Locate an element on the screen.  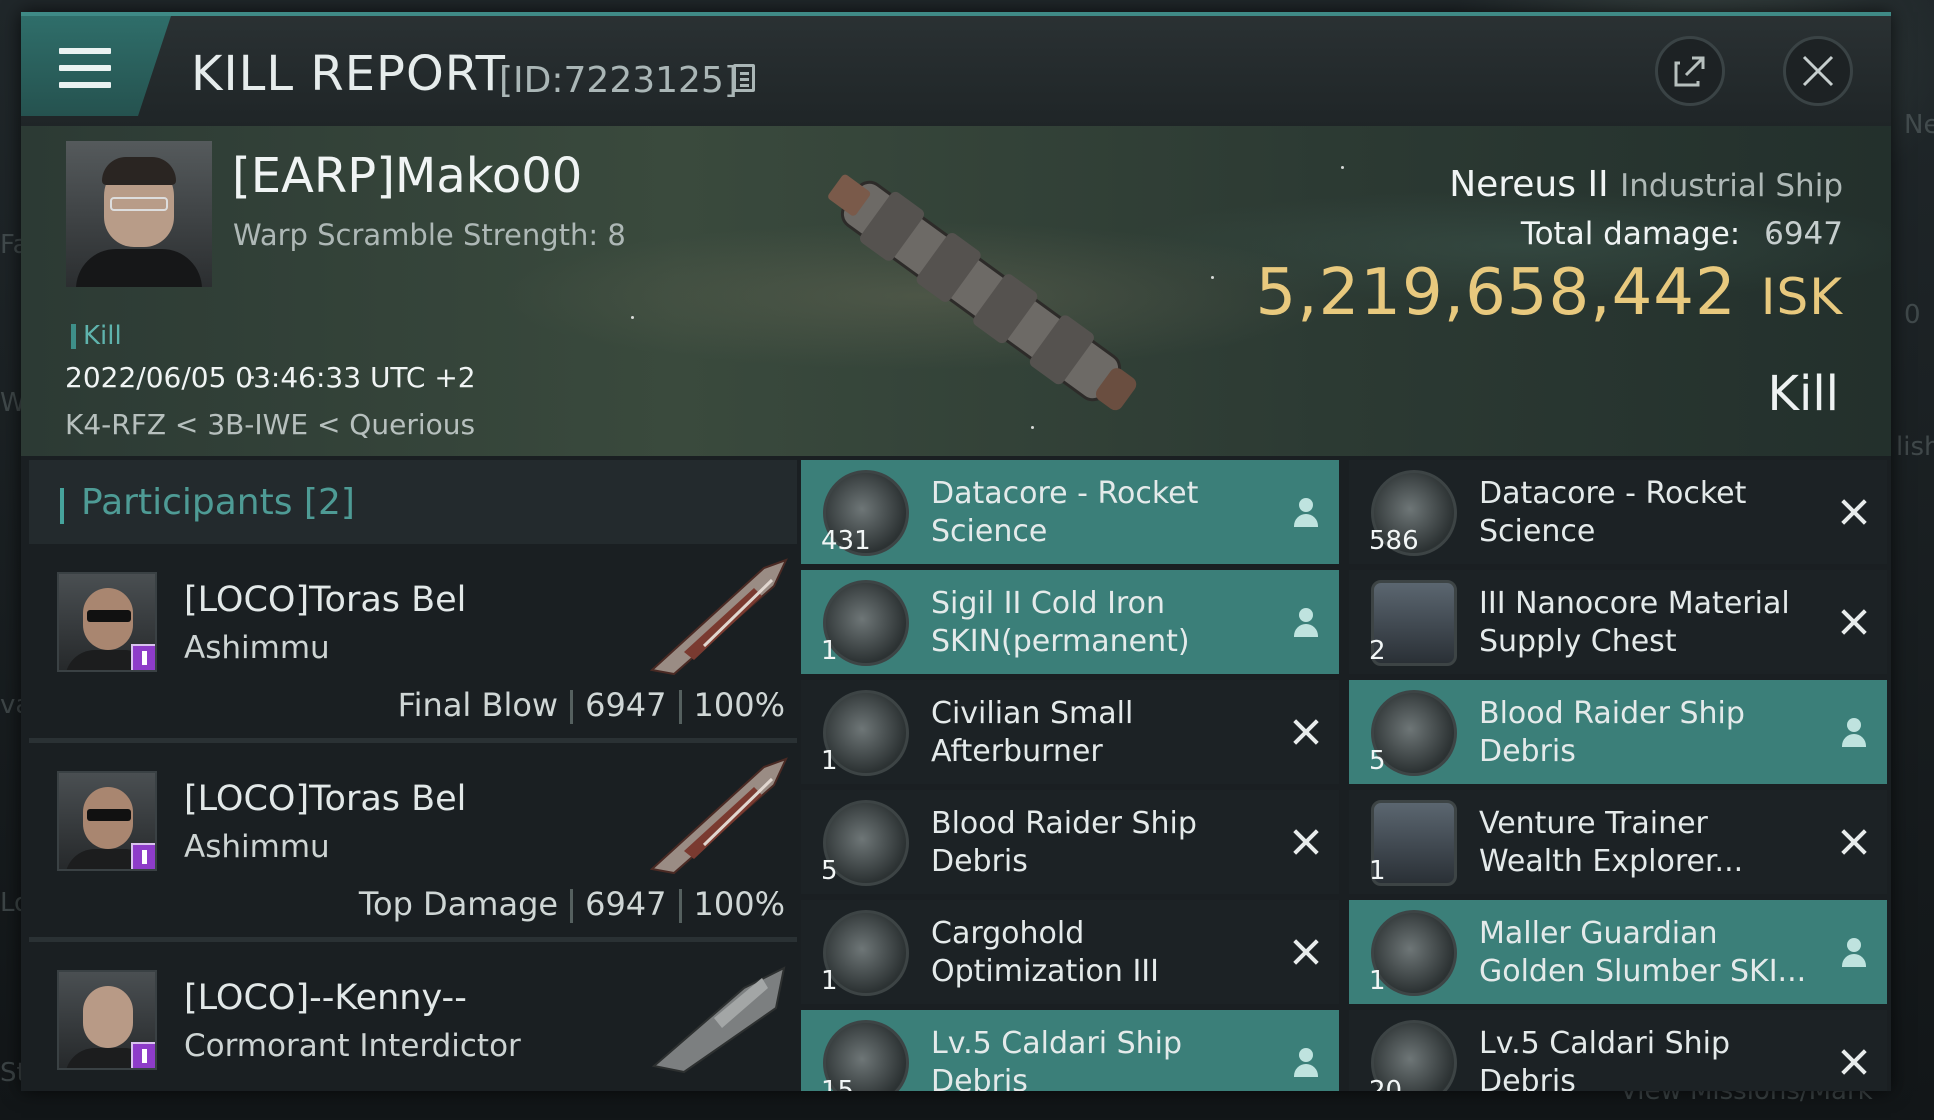
item-tile: 586 Datacore - Rocket Science is located at coordinates (1618, 512).